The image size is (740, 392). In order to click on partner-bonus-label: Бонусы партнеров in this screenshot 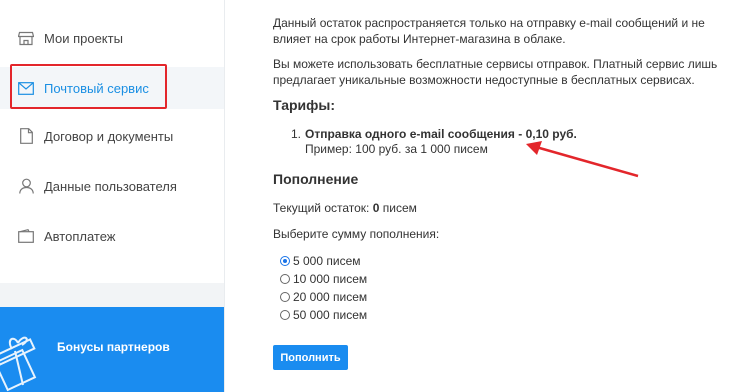, I will do `click(113, 347)`.